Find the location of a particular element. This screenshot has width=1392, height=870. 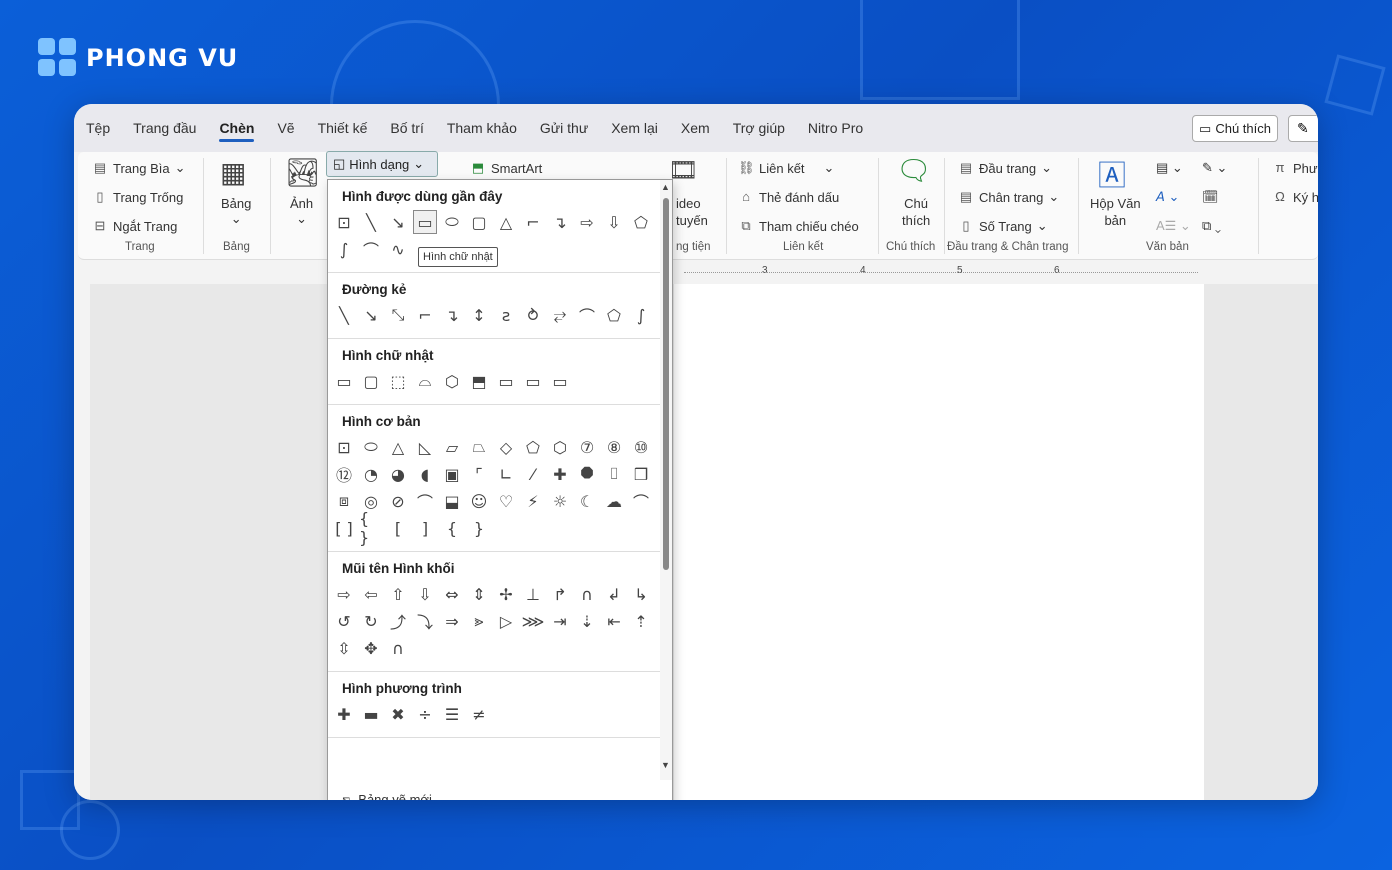

tab-mailings: Gửi thư is located at coordinates (564, 128).